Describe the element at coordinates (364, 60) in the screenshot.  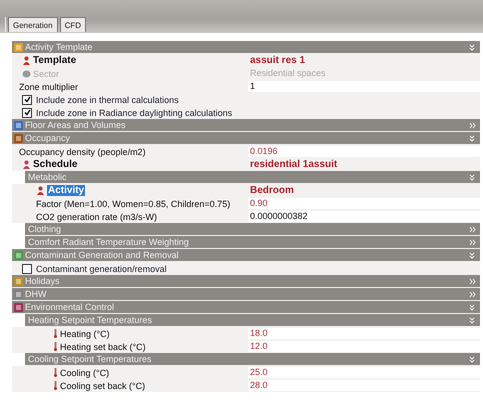
I see `property-value: assuit res 1` at that location.